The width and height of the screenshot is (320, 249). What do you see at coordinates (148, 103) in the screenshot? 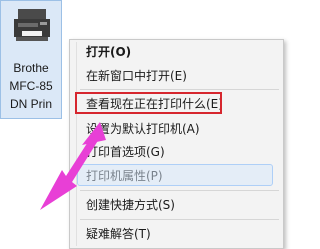
I see `annotation-highlight-box` at bounding box center [148, 103].